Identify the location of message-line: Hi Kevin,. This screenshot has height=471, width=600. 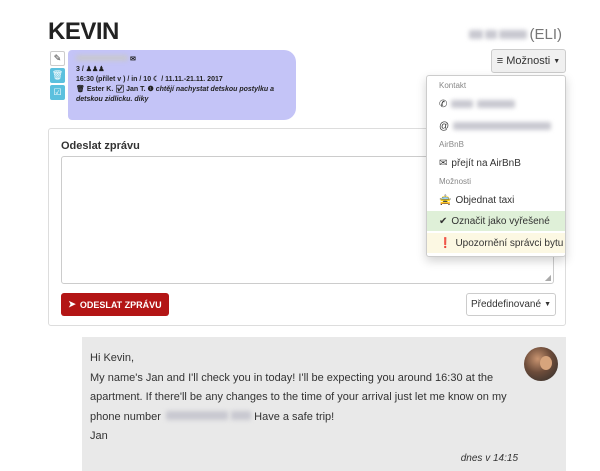
(112, 358).